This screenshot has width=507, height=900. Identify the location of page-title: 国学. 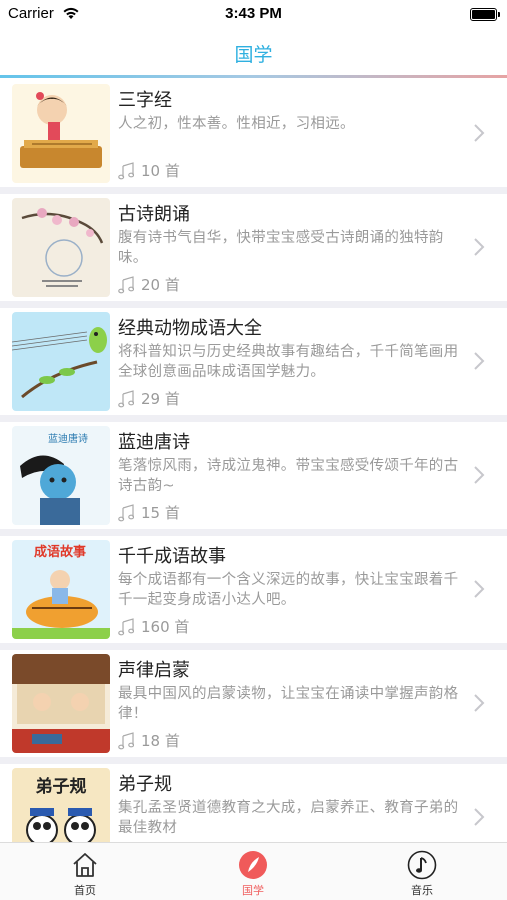
(253, 55).